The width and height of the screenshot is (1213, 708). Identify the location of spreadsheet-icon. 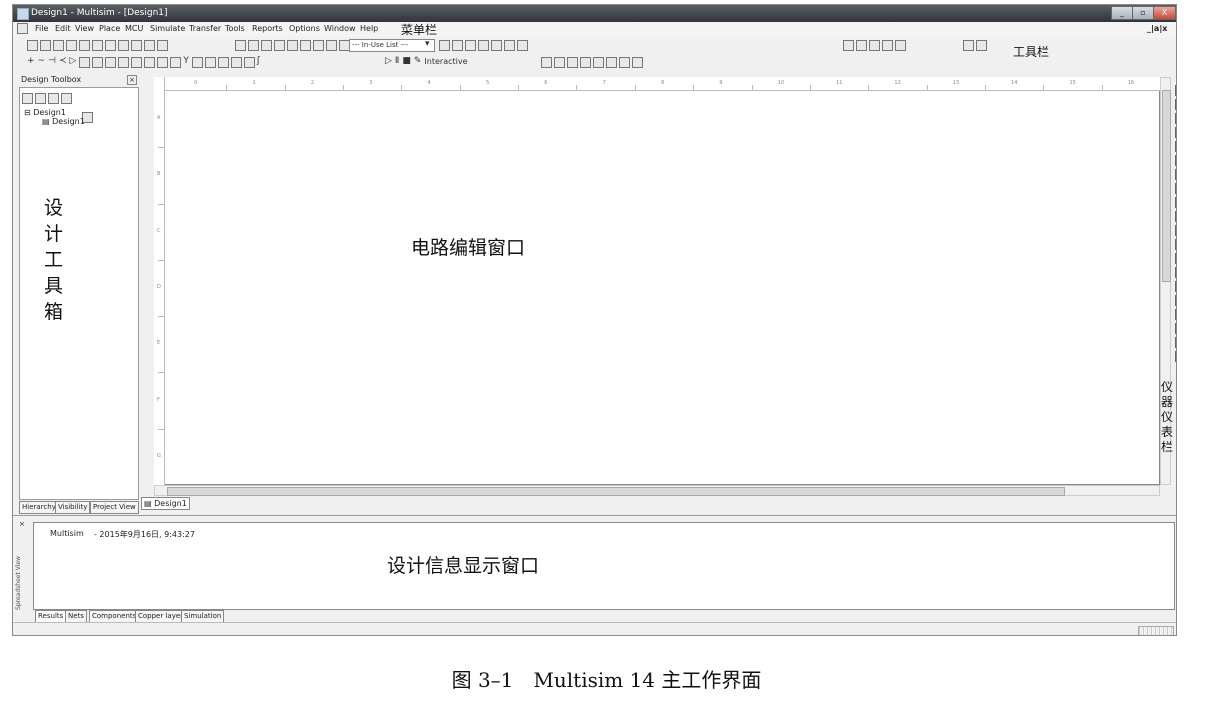
(266, 45).